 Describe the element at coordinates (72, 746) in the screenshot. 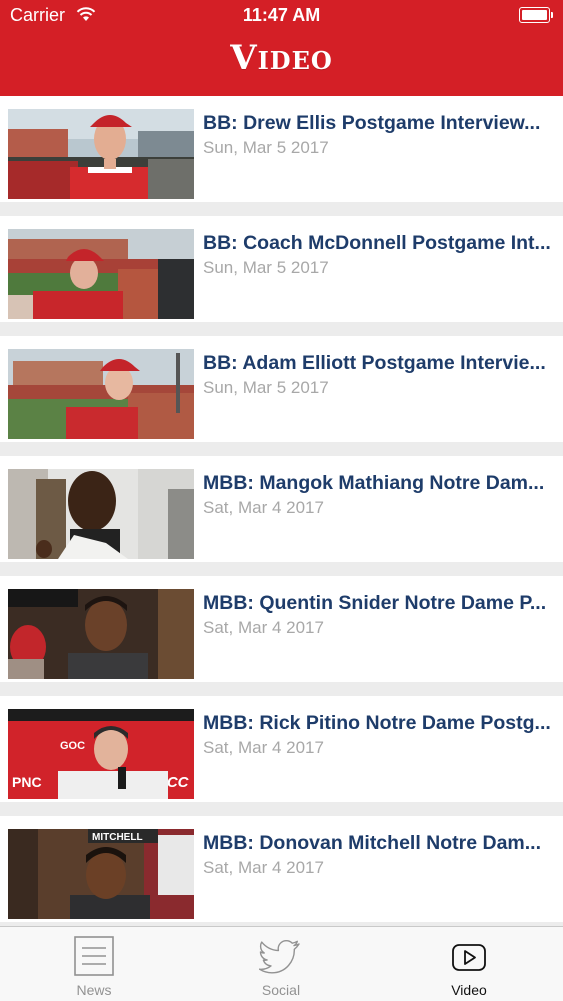

I see `pitino-banner-text: GOC` at that location.